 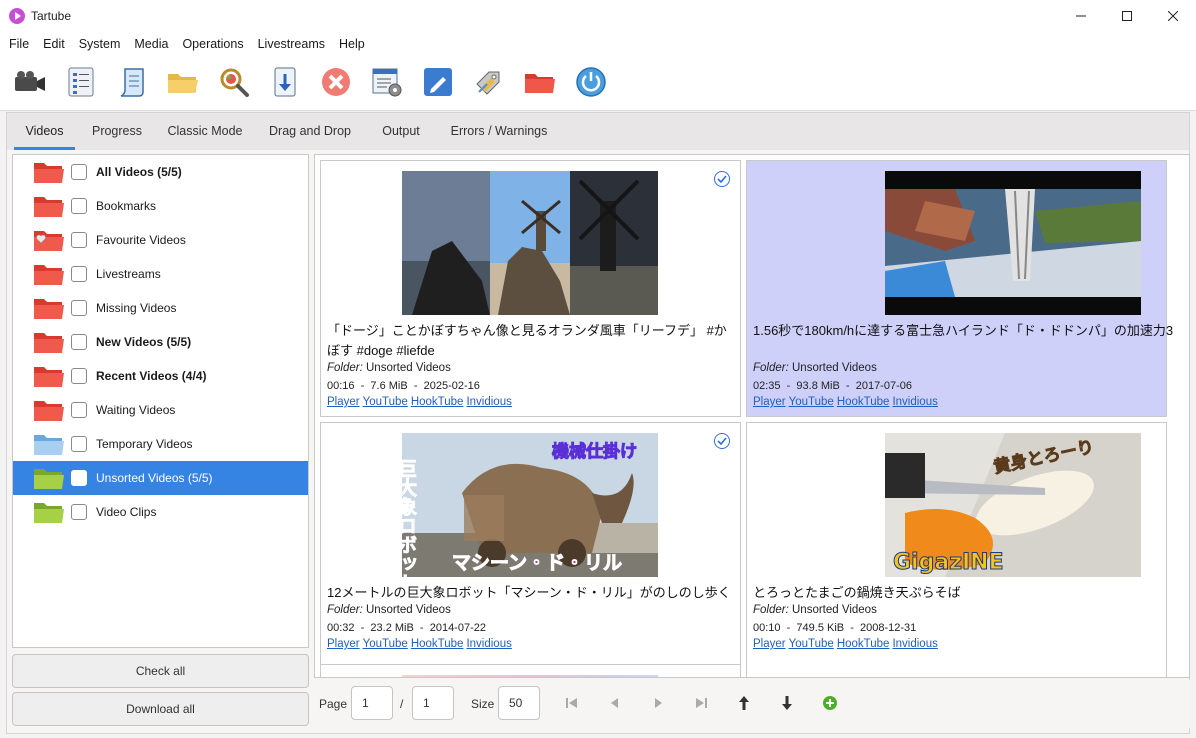 What do you see at coordinates (234, 82) in the screenshot?
I see `search-icon` at bounding box center [234, 82].